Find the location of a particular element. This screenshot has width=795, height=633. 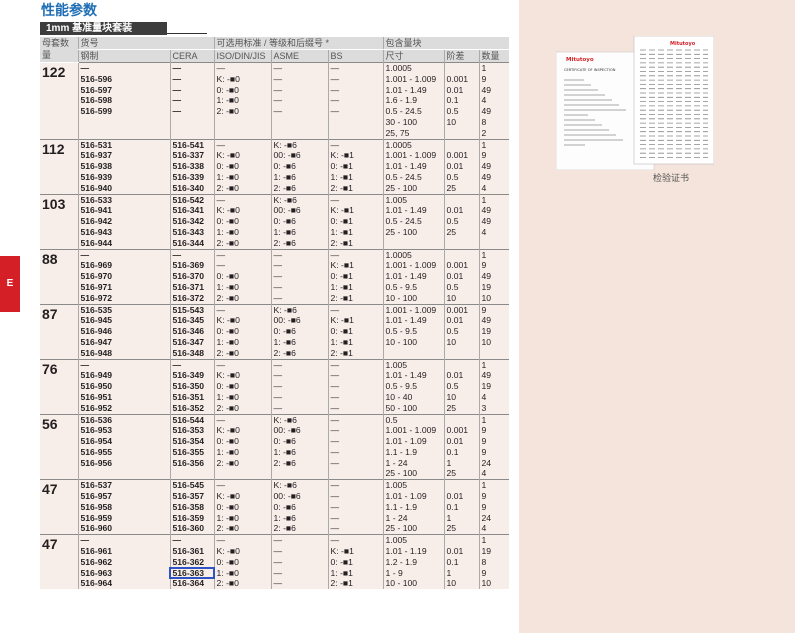

cell-size is located at coordinates (413, 353).